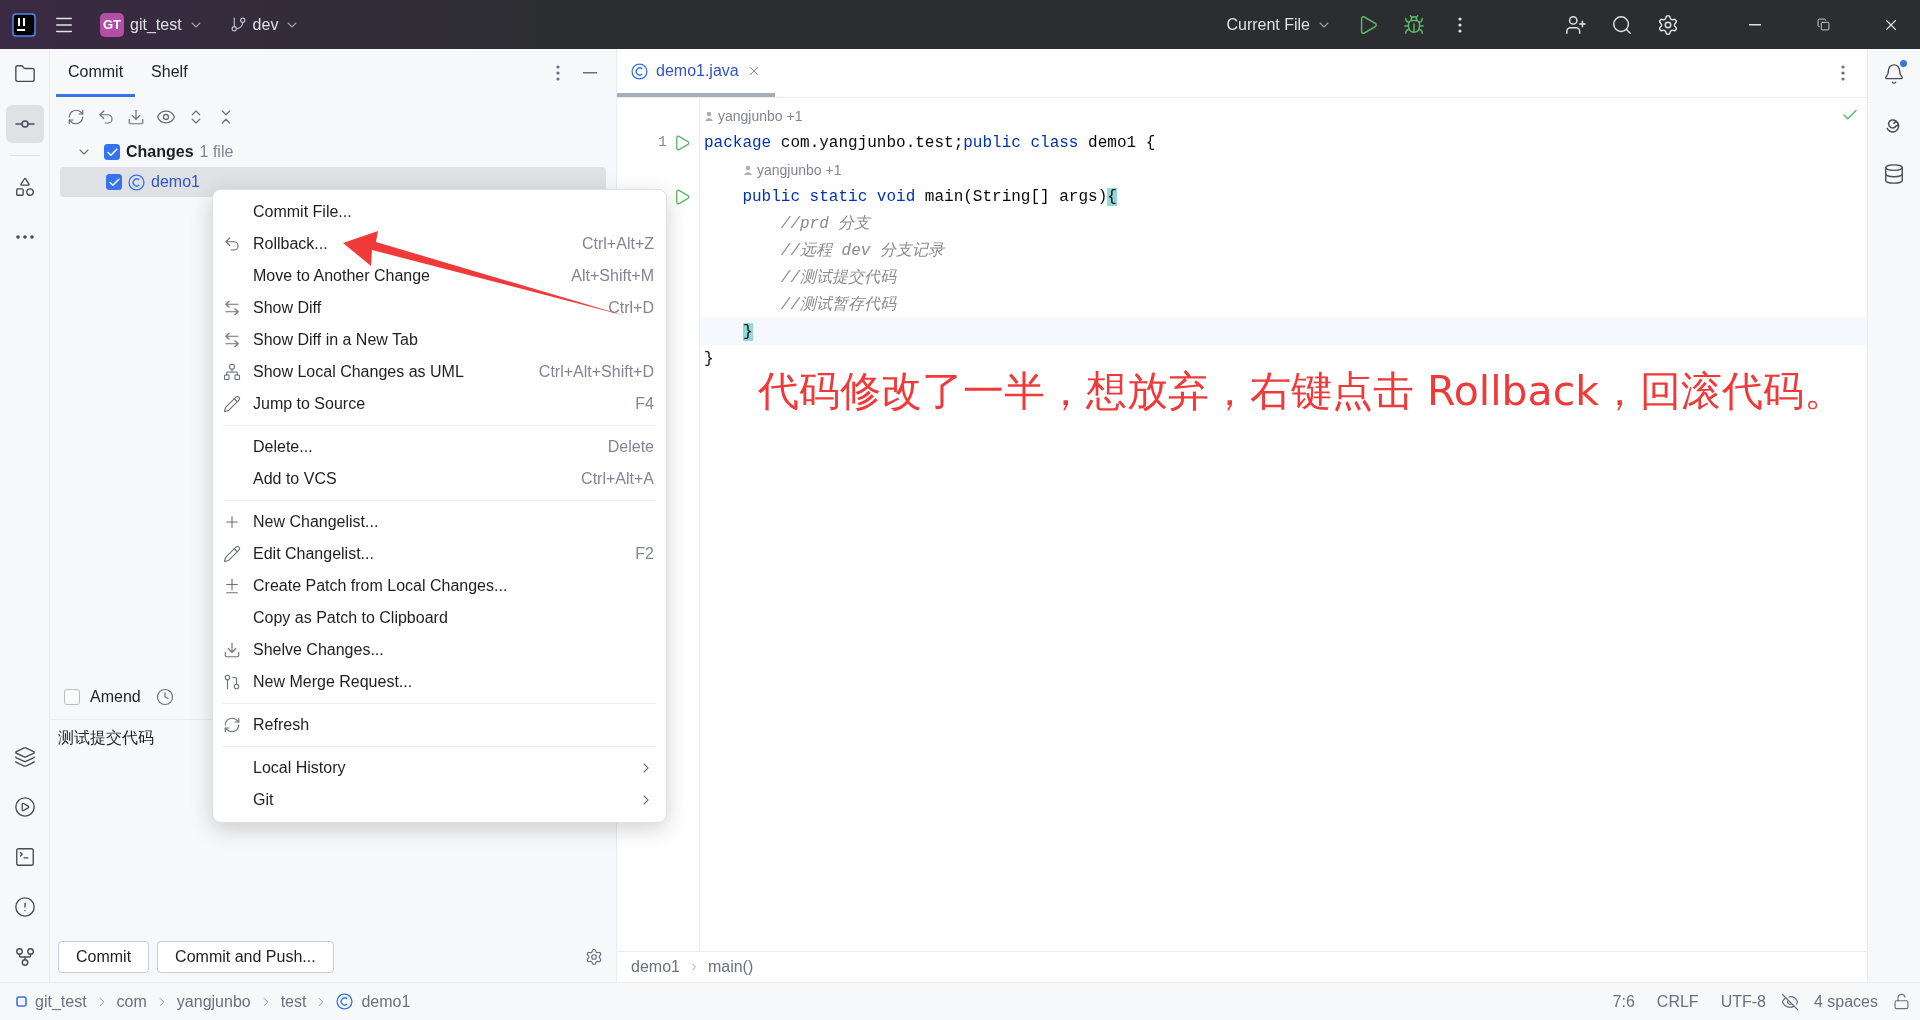 The image size is (1920, 1020). Describe the element at coordinates (439, 340) in the screenshot. I see `menu-item: Show Diff in a New Tab` at that location.